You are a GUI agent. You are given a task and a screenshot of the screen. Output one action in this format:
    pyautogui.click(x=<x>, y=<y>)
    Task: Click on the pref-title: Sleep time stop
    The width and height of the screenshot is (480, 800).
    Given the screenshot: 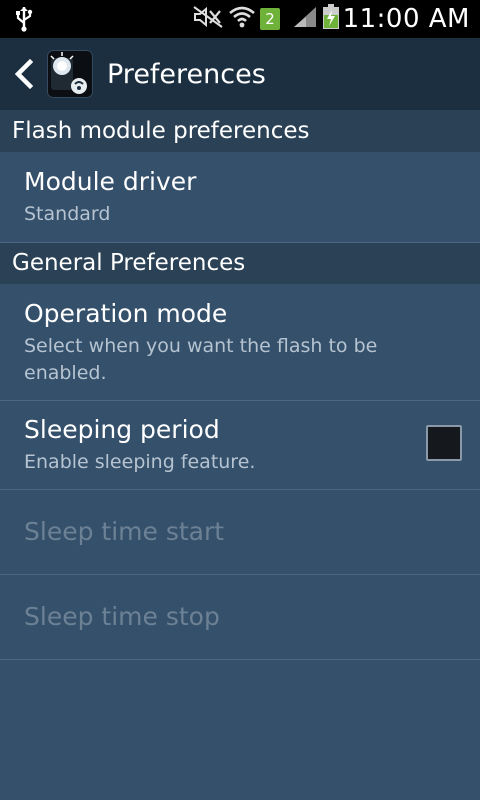 What is the action you would take?
    pyautogui.click(x=122, y=616)
    